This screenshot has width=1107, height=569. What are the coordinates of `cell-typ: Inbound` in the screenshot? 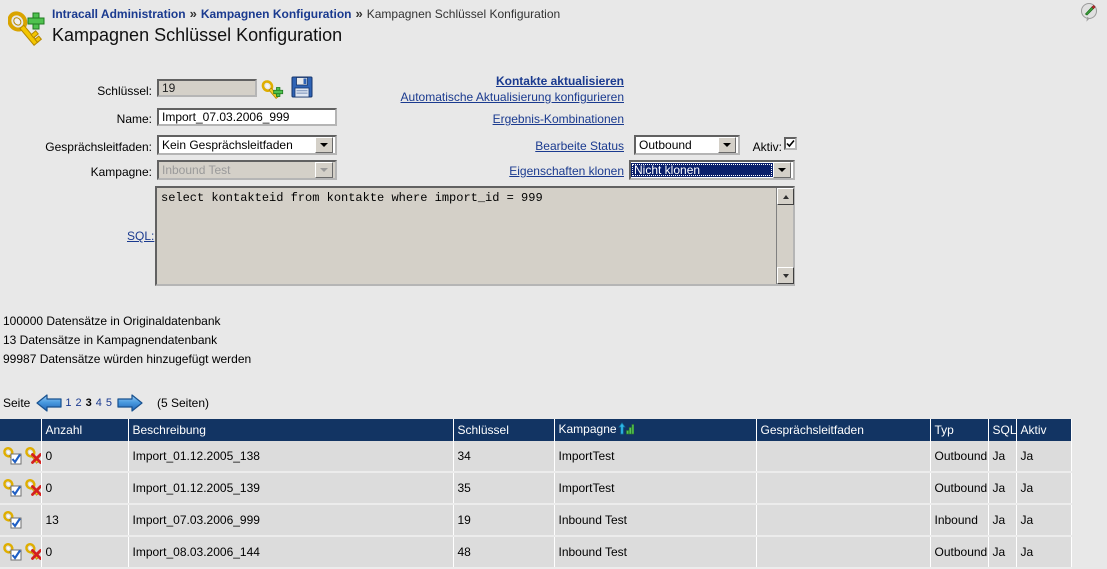 It's located at (959, 520).